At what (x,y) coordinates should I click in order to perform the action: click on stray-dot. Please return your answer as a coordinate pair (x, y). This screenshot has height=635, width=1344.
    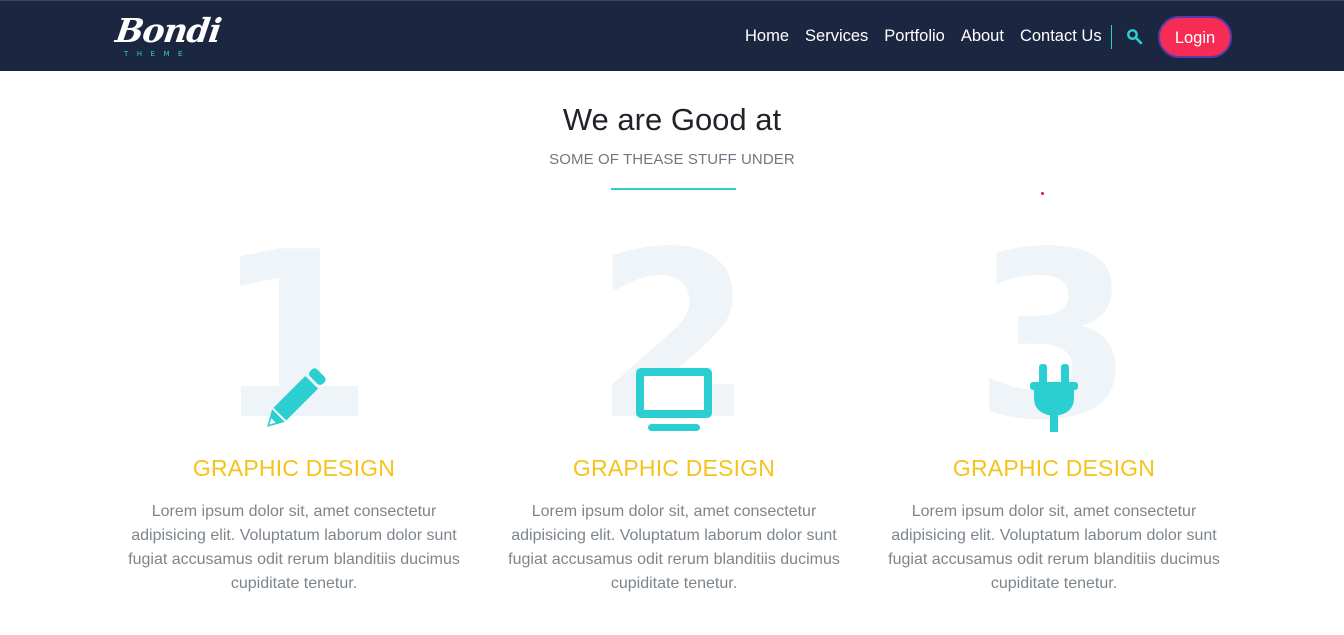
    Looking at the image, I should click on (1042, 193).